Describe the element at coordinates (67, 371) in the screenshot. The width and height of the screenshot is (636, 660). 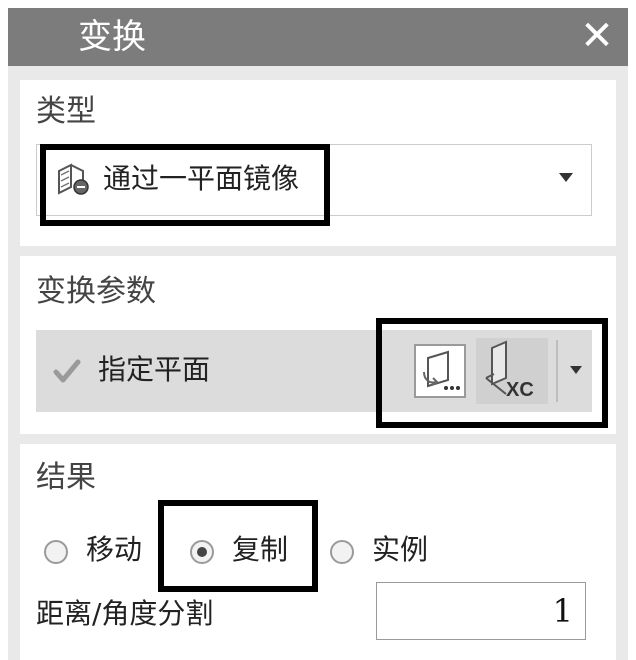
I see `checkmark-icon` at that location.